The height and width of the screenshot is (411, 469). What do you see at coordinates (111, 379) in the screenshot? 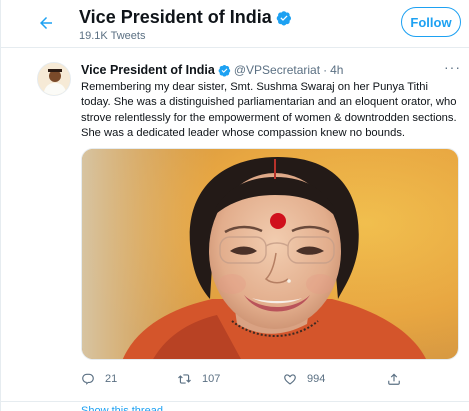
I see `reply-count: 21` at bounding box center [111, 379].